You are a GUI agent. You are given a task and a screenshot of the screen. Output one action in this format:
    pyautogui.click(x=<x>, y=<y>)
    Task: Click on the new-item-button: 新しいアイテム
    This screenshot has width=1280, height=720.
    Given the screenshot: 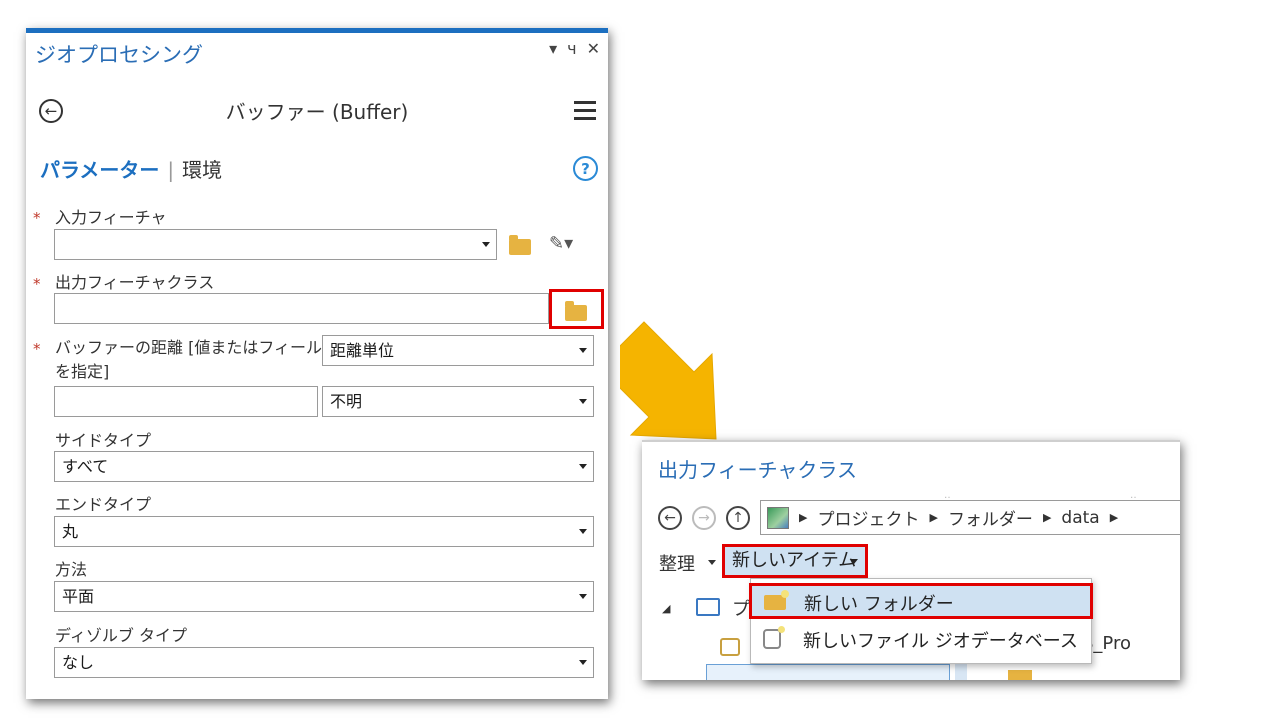 What is the action you would take?
    pyautogui.click(x=795, y=561)
    